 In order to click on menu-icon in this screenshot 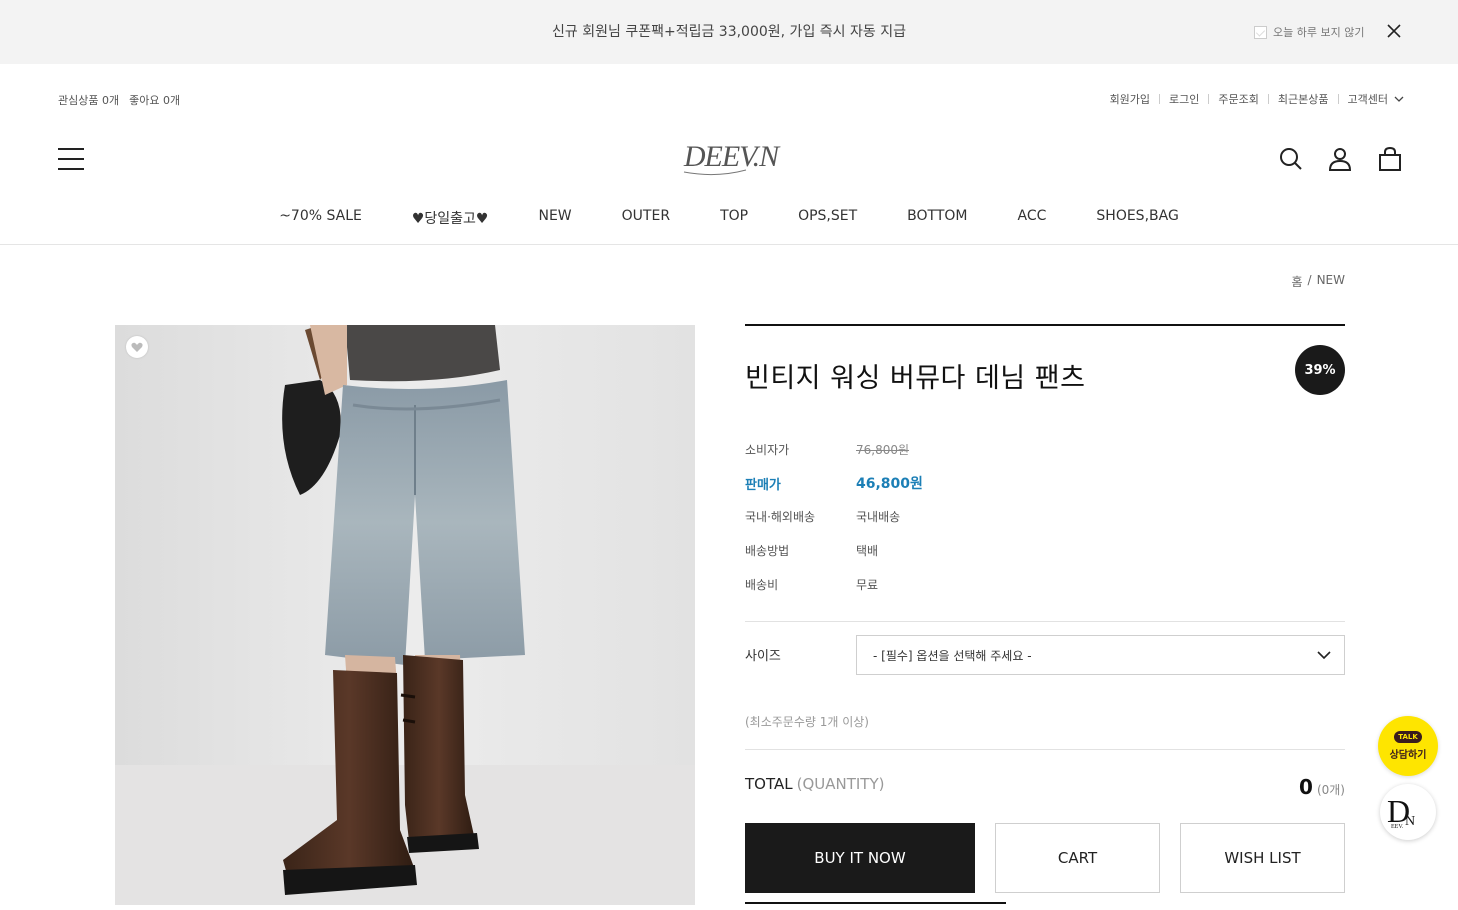, I will do `click(71, 159)`.